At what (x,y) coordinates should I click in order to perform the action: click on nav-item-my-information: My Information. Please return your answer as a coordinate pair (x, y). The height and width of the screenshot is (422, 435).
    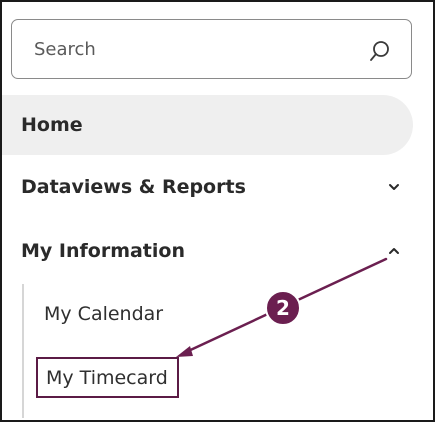
    Looking at the image, I should click on (216, 251).